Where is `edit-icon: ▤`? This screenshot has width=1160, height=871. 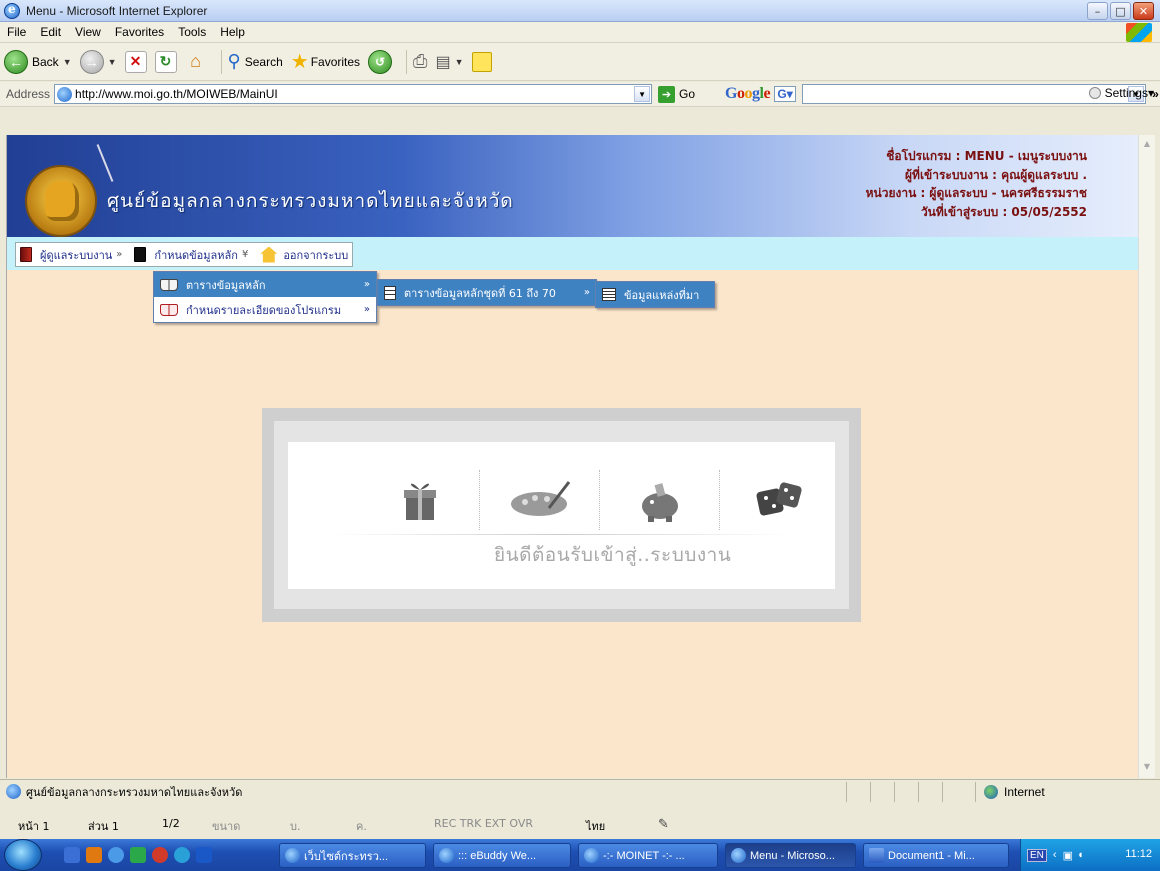
edit-icon: ▤ is located at coordinates (442, 62).